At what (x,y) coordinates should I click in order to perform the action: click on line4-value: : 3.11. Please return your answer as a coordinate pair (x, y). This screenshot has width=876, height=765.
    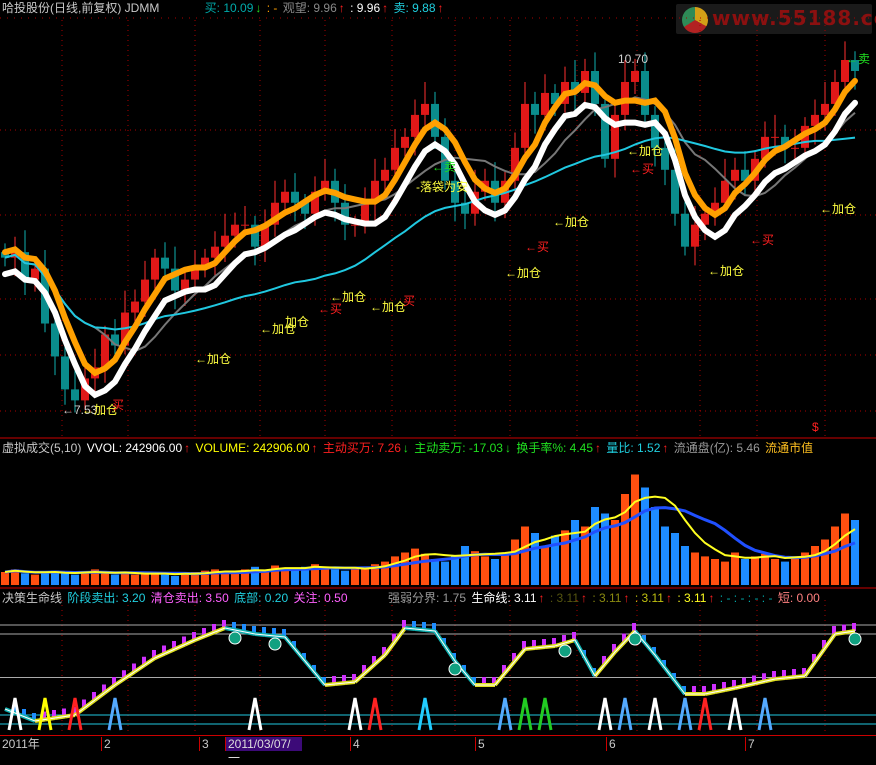
    Looking at the image, I should click on (649, 598).